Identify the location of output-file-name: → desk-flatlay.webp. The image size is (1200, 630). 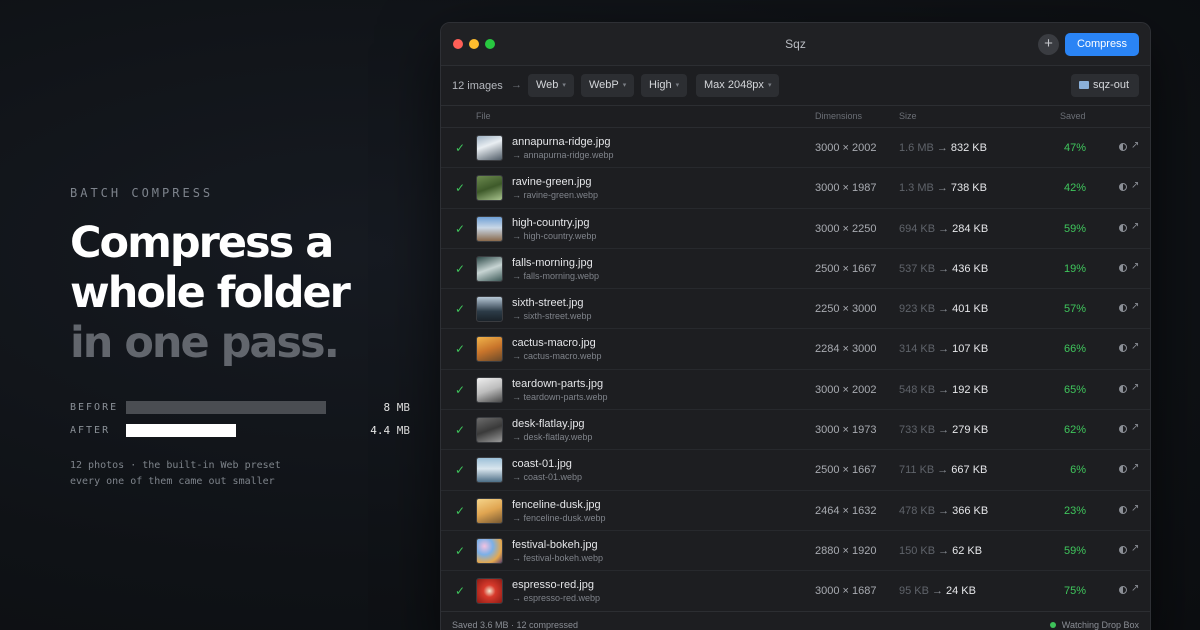
(552, 437).